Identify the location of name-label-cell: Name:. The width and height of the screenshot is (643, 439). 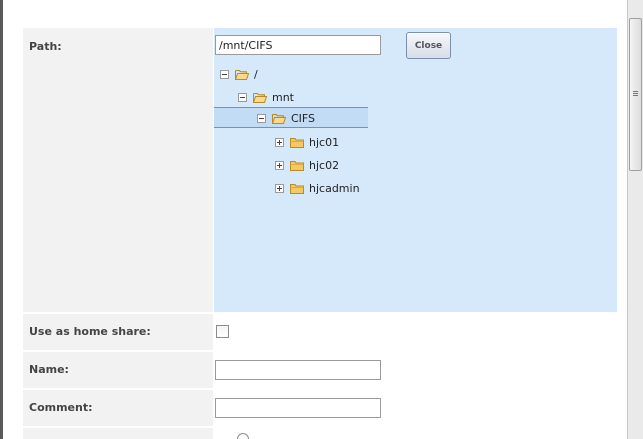
(118, 370).